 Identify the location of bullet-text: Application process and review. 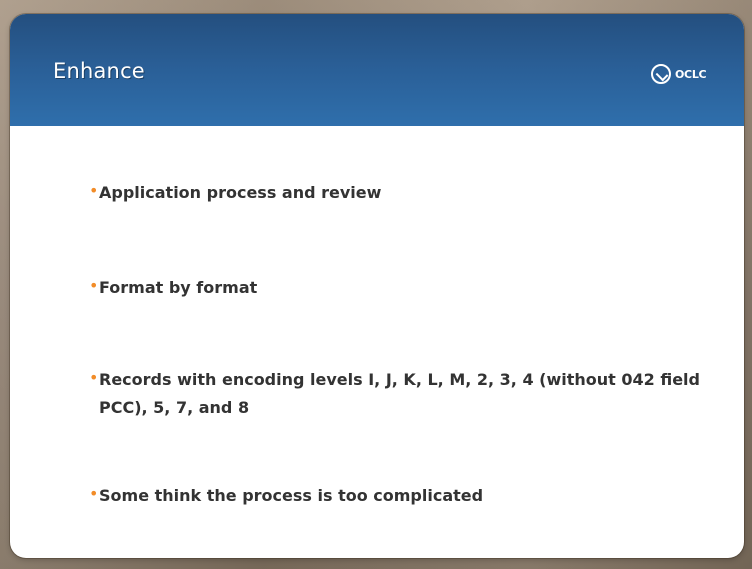
(240, 192).